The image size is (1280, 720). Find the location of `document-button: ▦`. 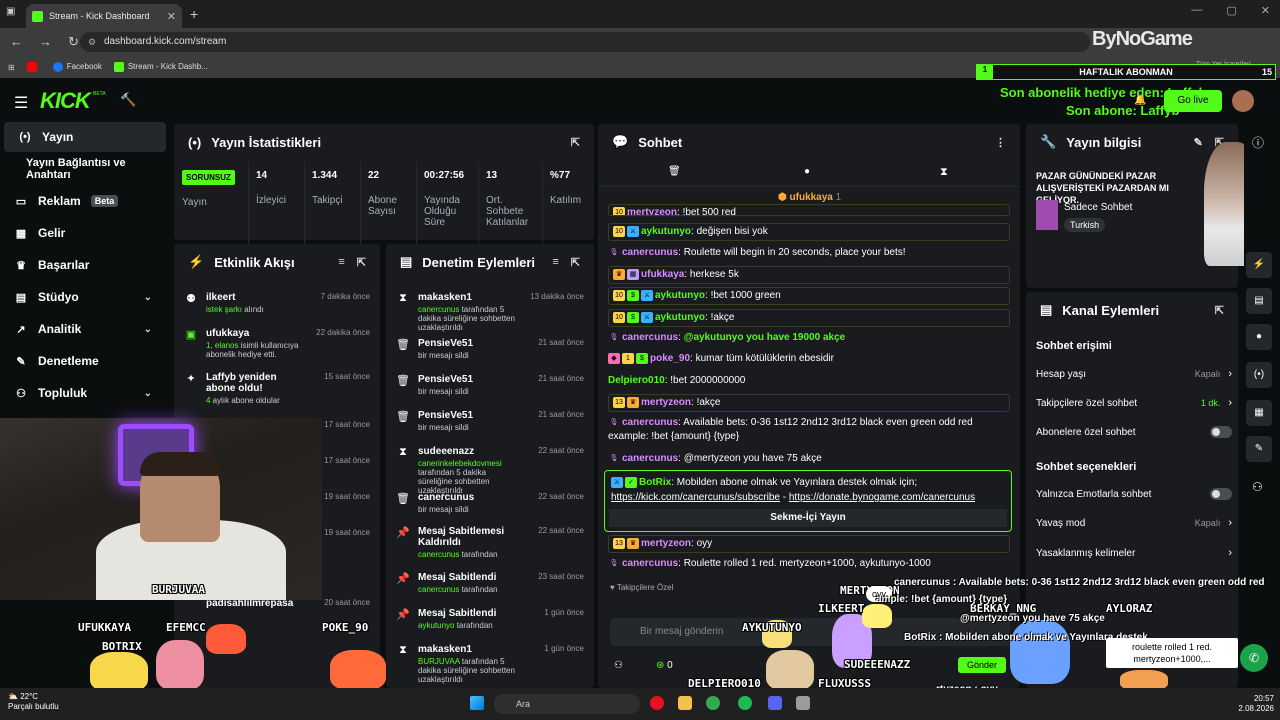

document-button: ▦ is located at coordinates (1259, 413).